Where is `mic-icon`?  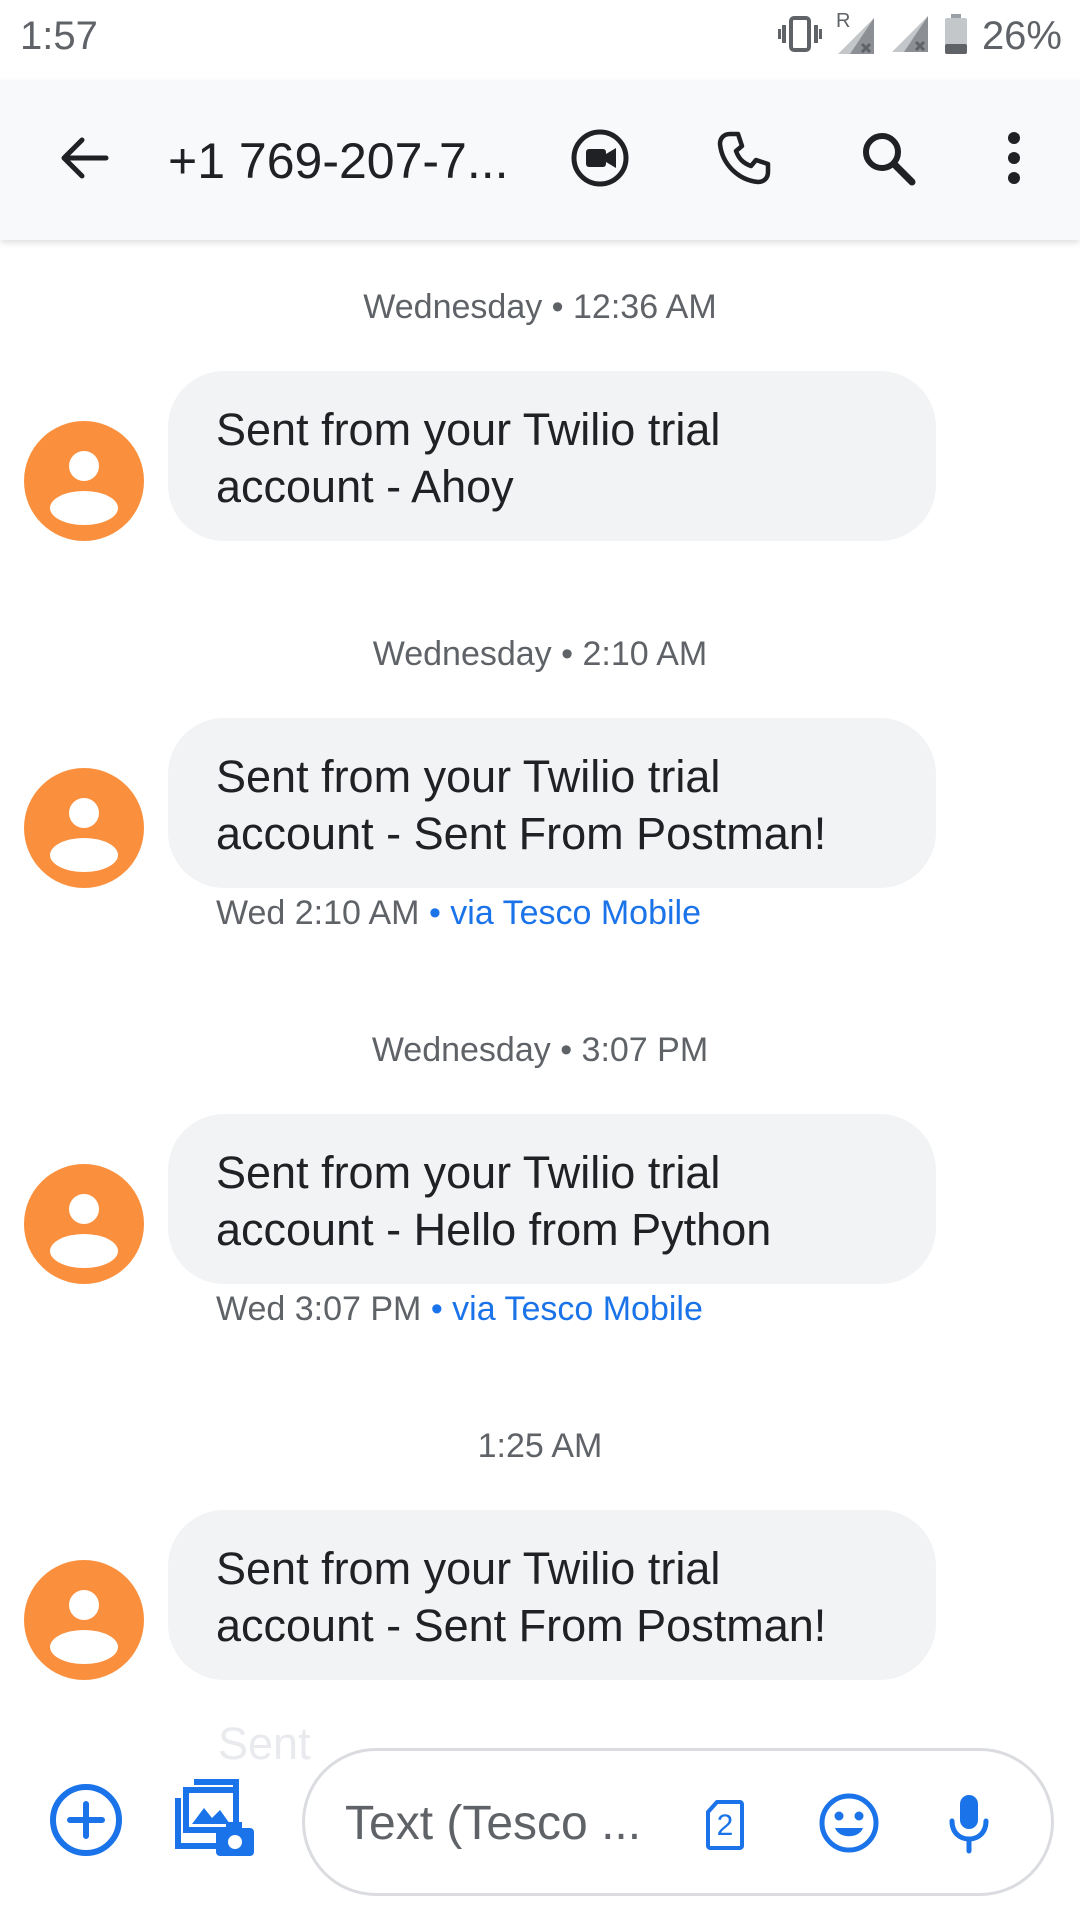
mic-icon is located at coordinates (969, 1825).